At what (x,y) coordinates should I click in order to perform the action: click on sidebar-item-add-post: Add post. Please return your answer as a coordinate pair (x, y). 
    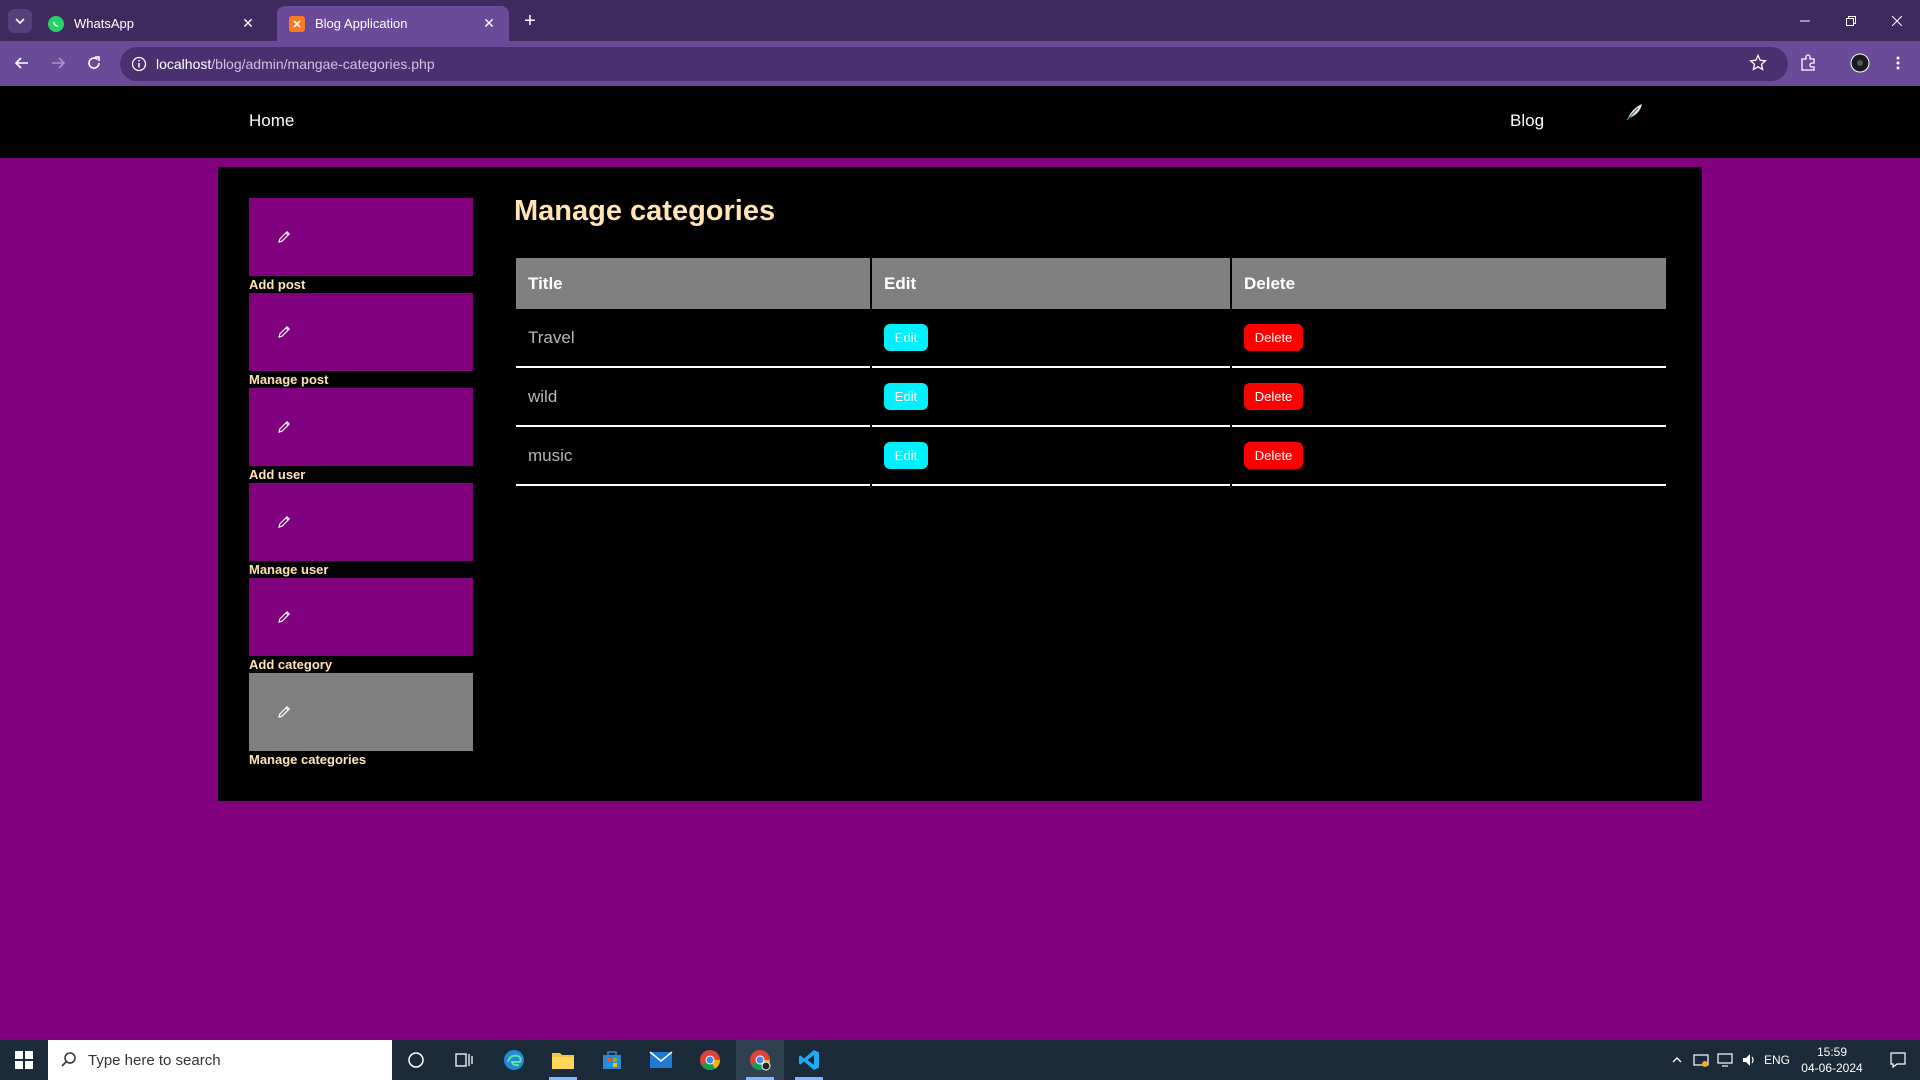
    Looking at the image, I should click on (361, 245).